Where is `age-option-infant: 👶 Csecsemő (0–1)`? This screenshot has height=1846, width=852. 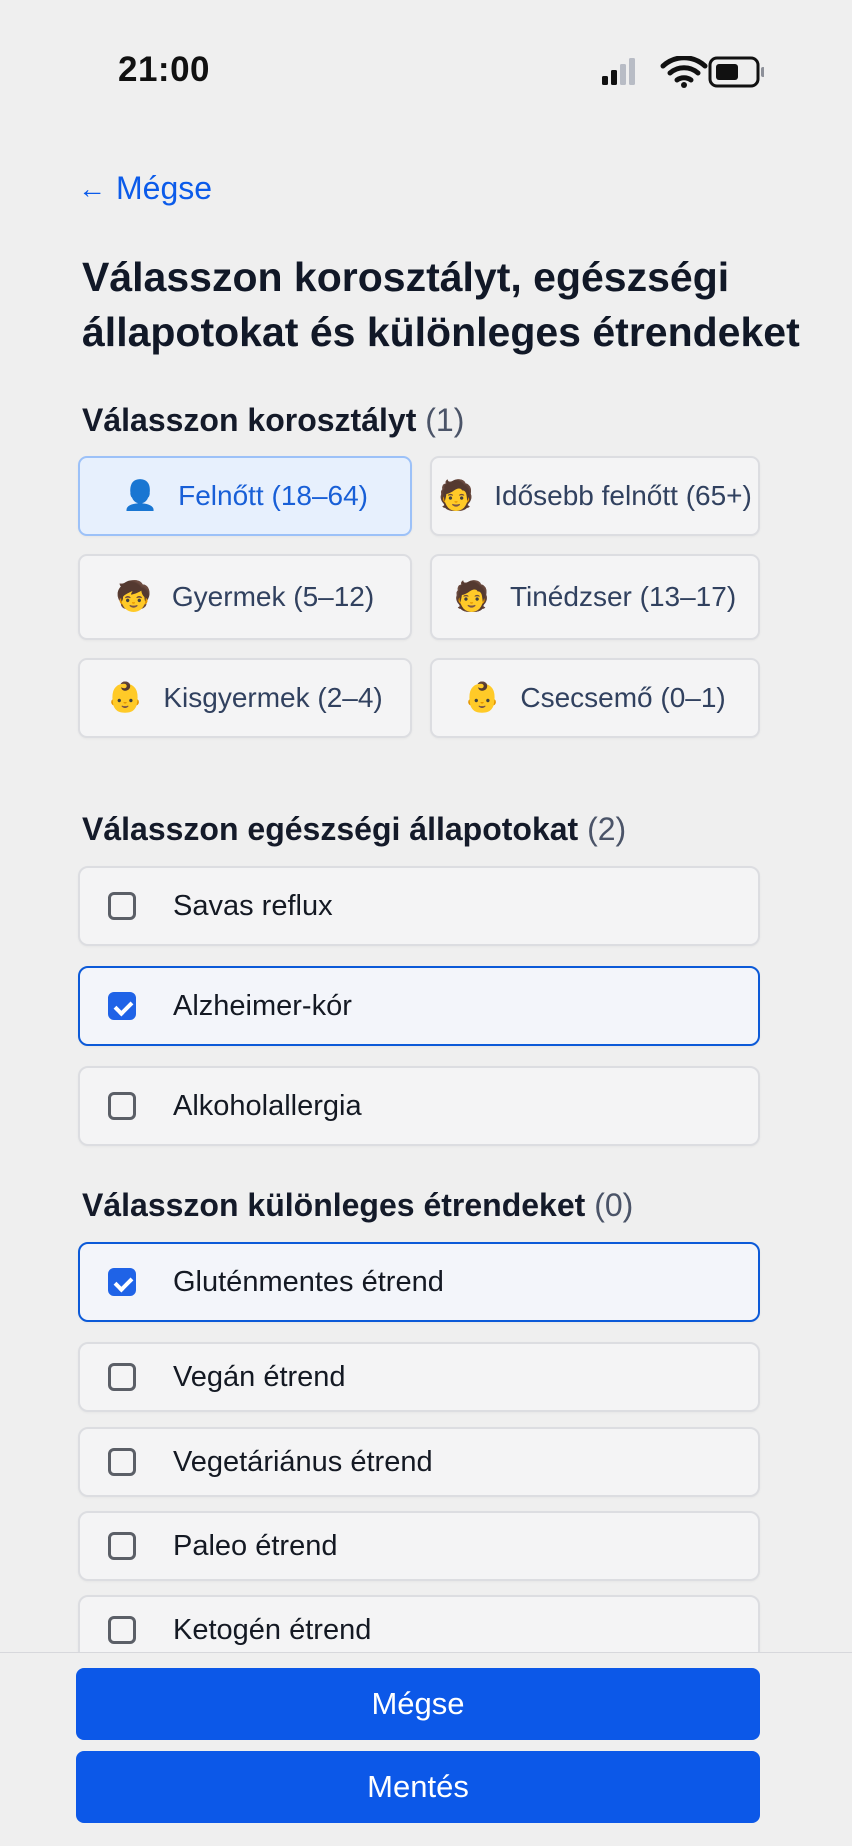 age-option-infant: 👶 Csecsemő (0–1) is located at coordinates (595, 698).